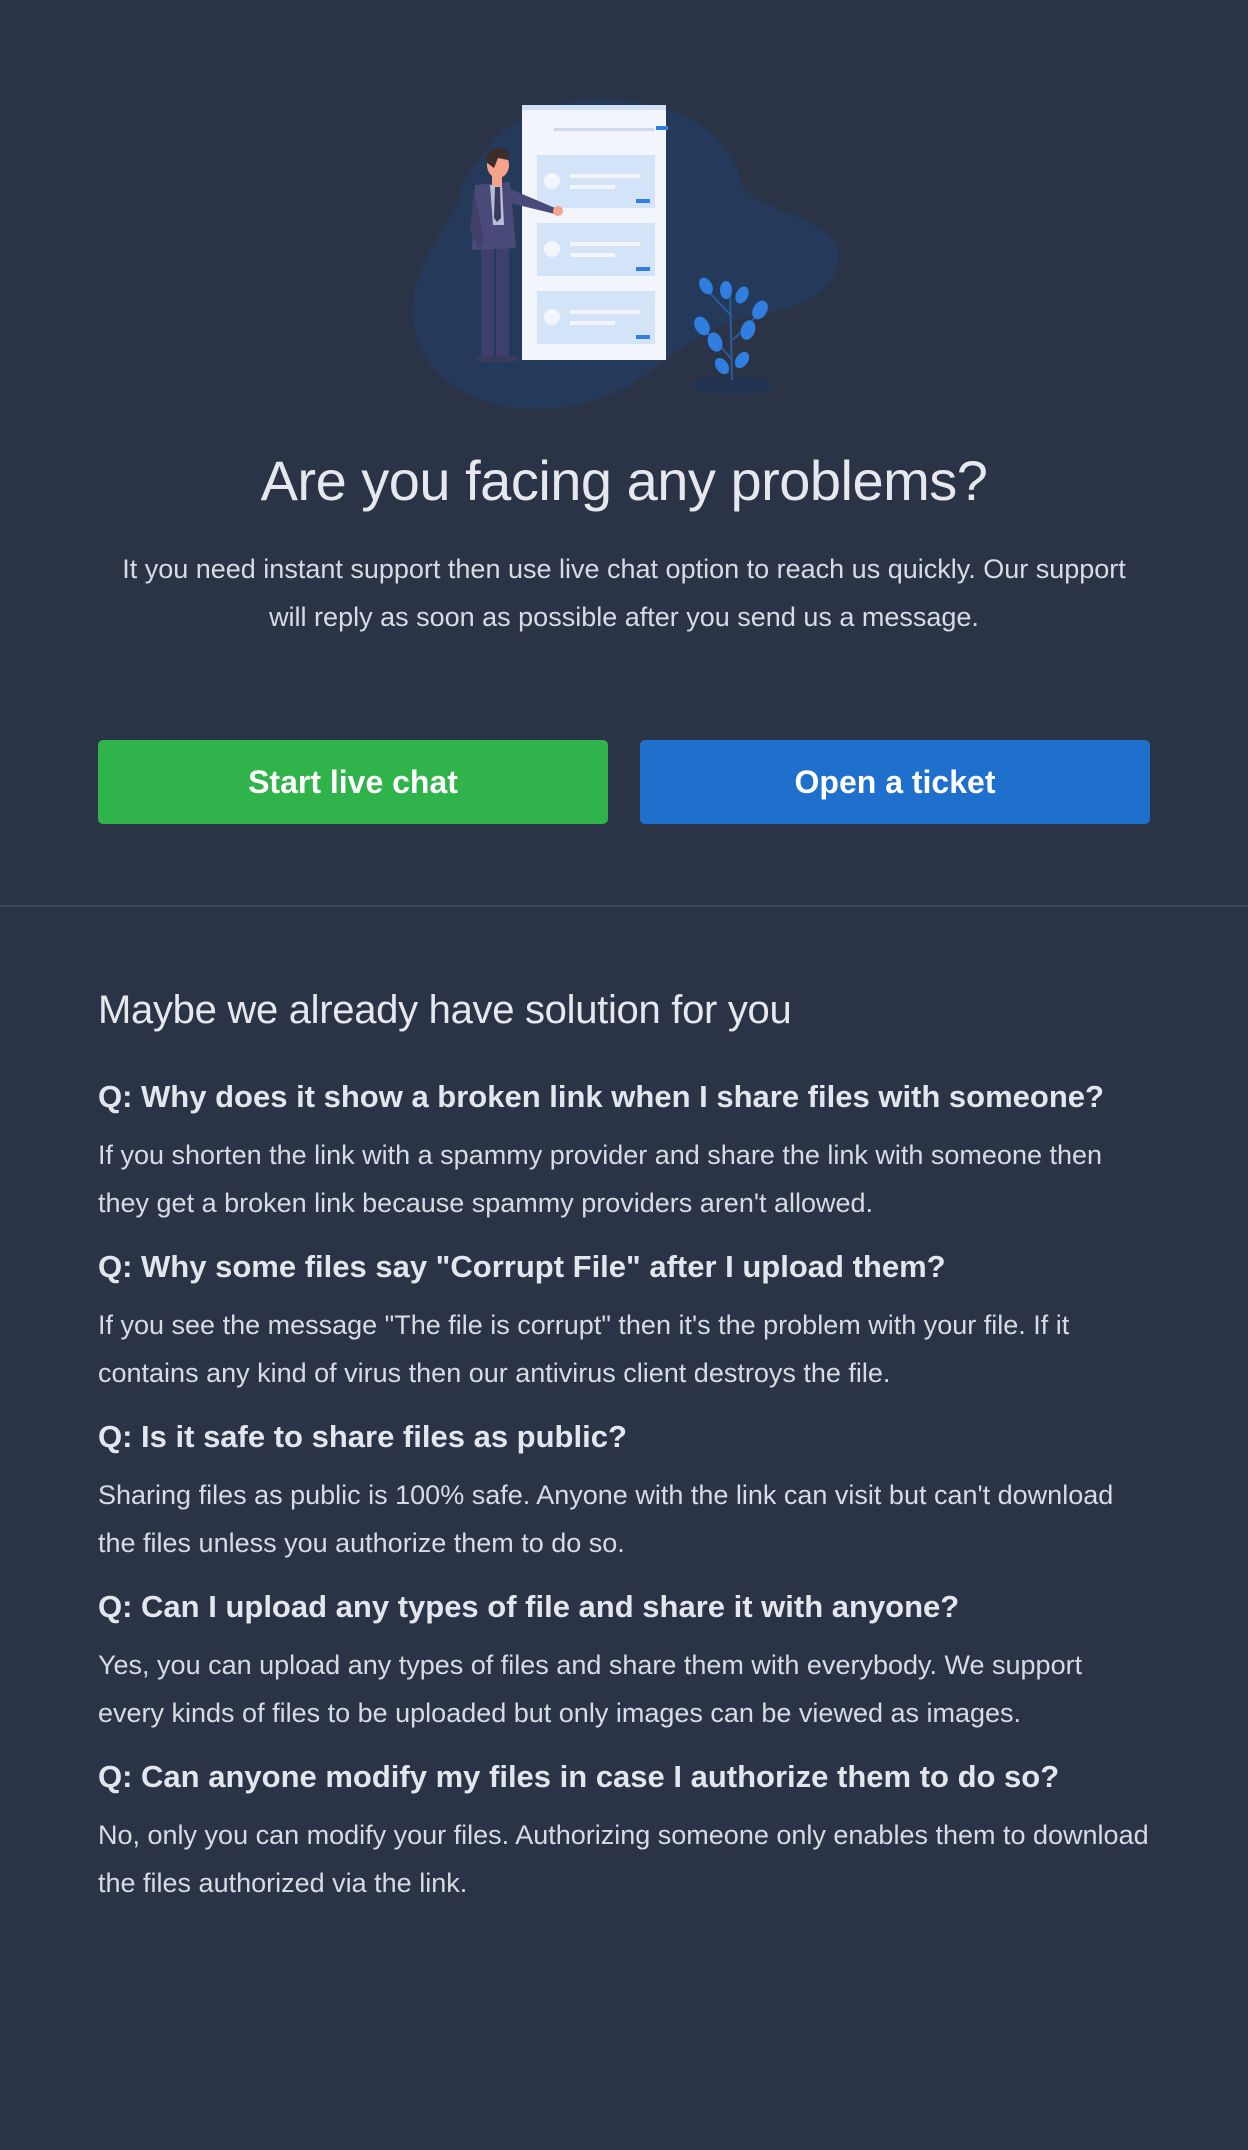  I want to click on support-illustration, so click(625, 254).